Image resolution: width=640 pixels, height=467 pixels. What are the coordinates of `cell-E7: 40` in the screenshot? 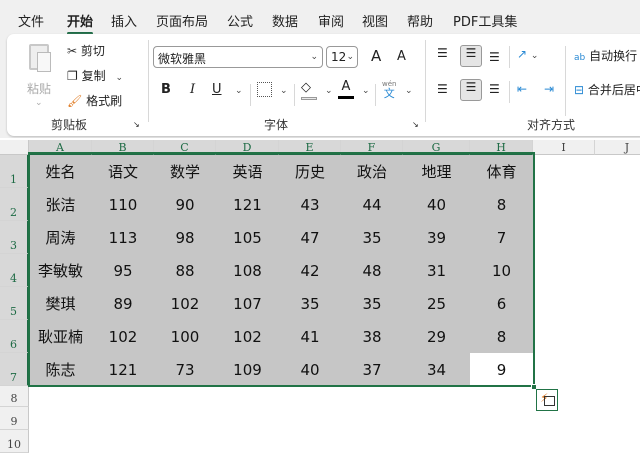 It's located at (310, 369).